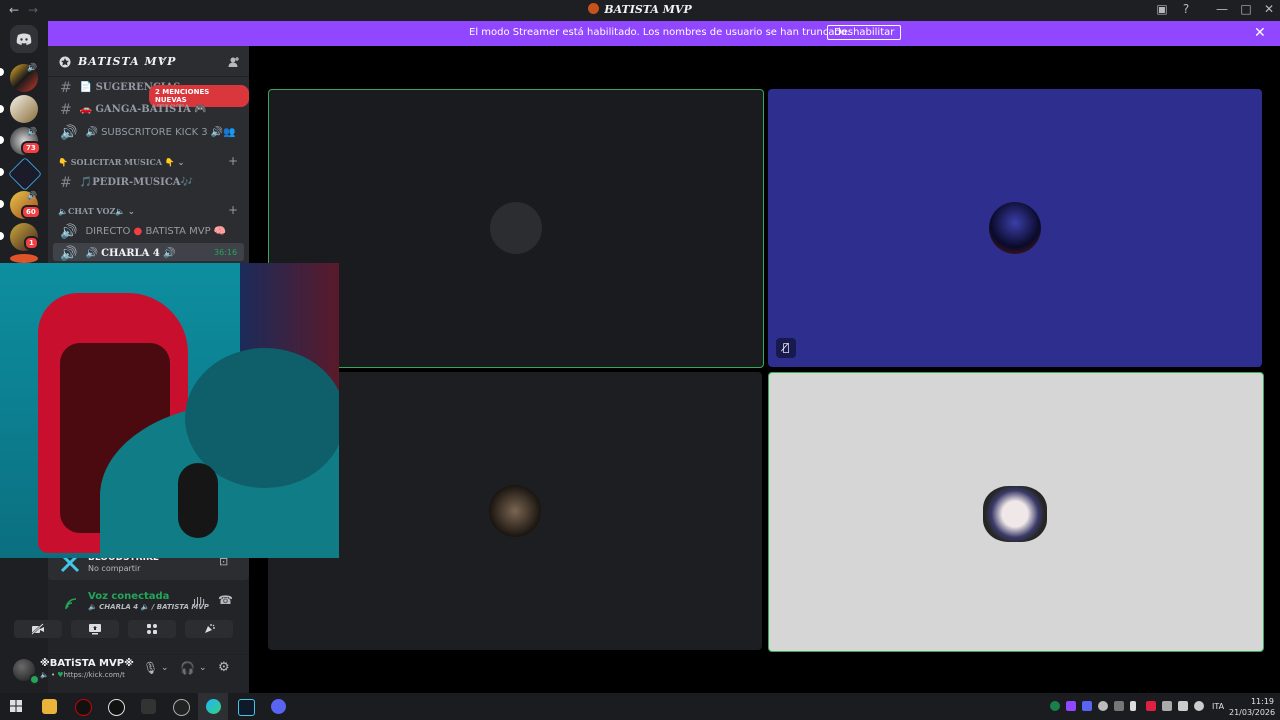 The height and width of the screenshot is (720, 1280). What do you see at coordinates (150, 668) in the screenshot?
I see `microphone-icon: 🎙` at bounding box center [150, 668].